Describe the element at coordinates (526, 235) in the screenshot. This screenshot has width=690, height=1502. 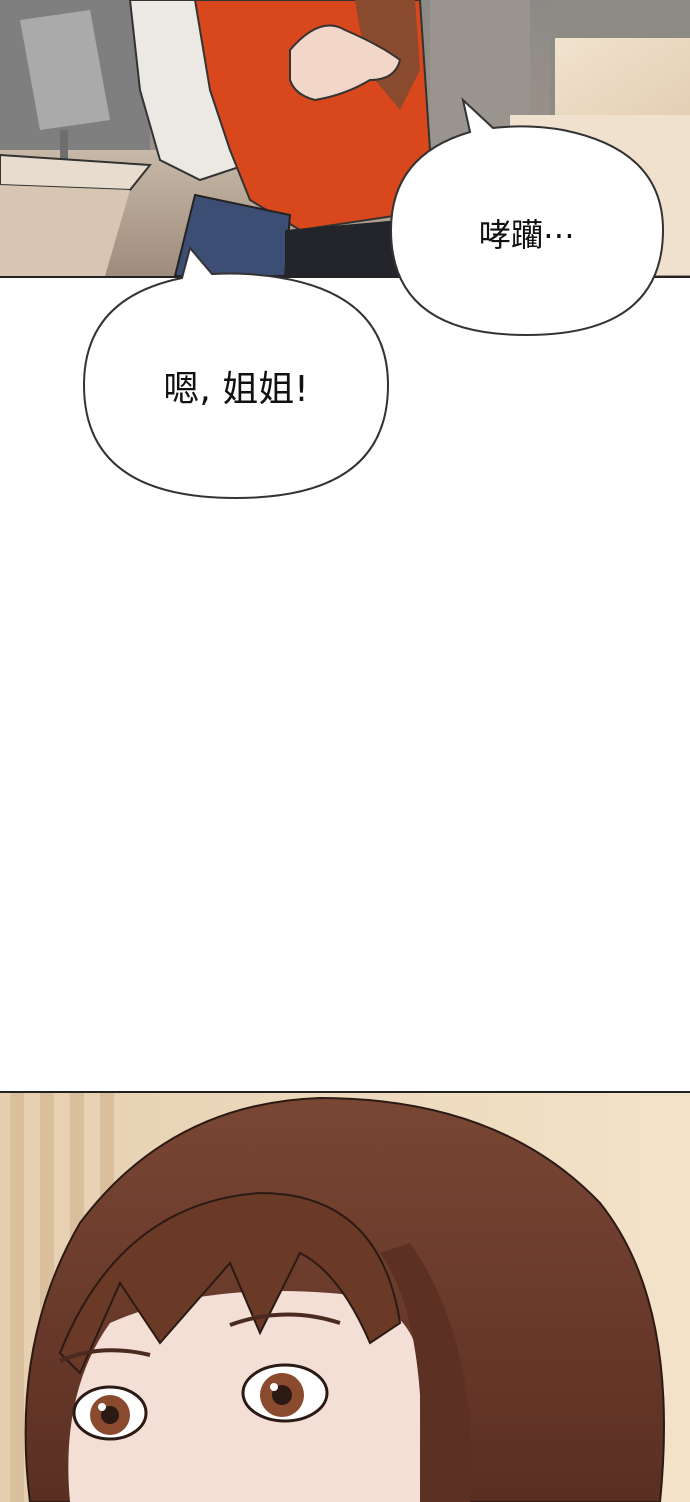
I see `speech-text-right: 哮躪⋯` at that location.